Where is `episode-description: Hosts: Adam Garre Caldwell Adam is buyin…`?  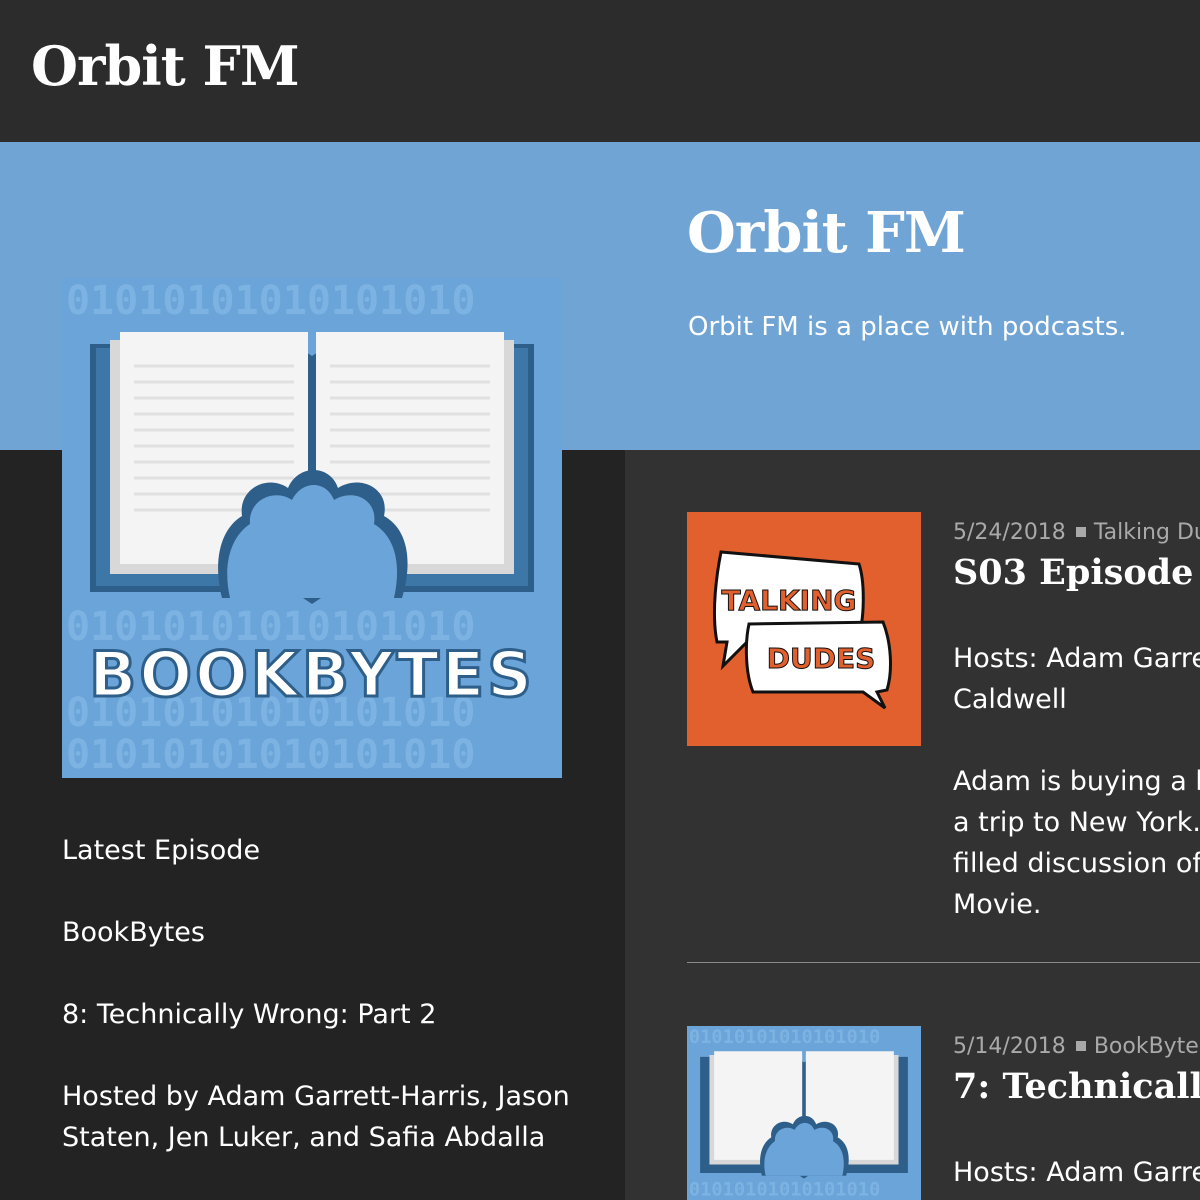 episode-description: Hosts: Adam Garre Caldwell Adam is buyin… is located at coordinates (1076, 802).